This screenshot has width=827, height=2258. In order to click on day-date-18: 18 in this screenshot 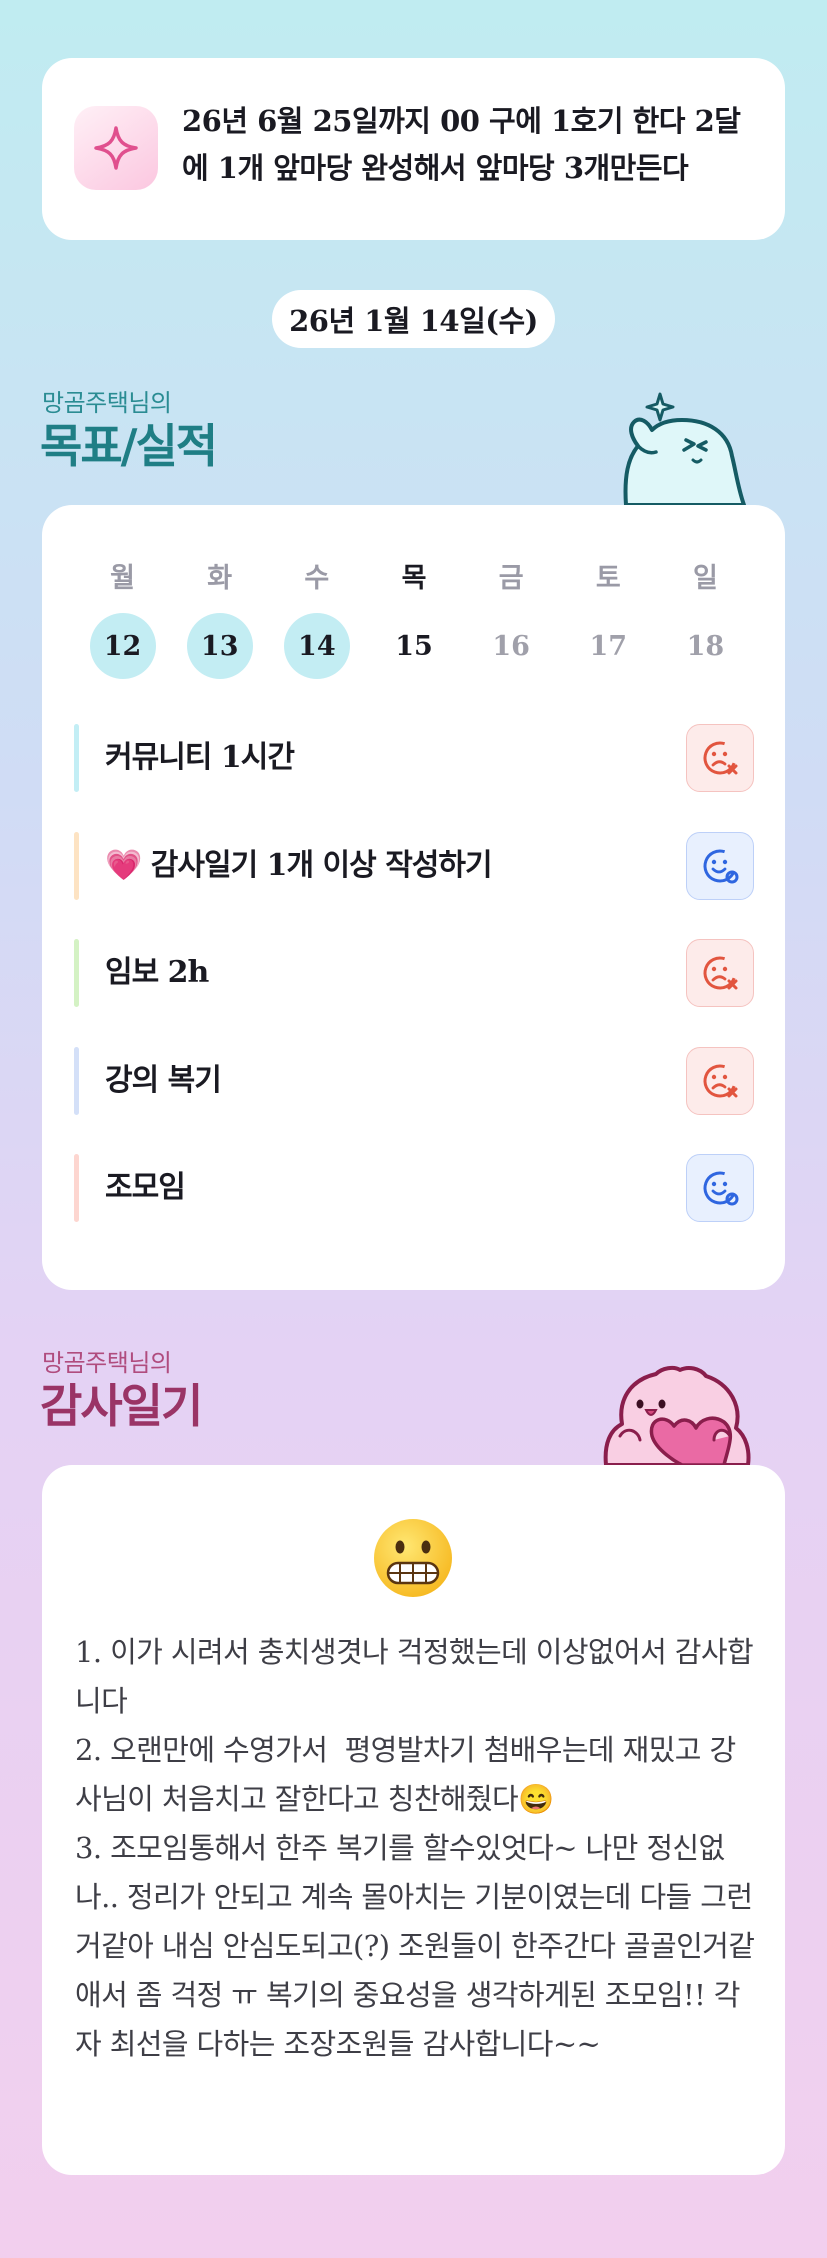, I will do `click(705, 646)`.